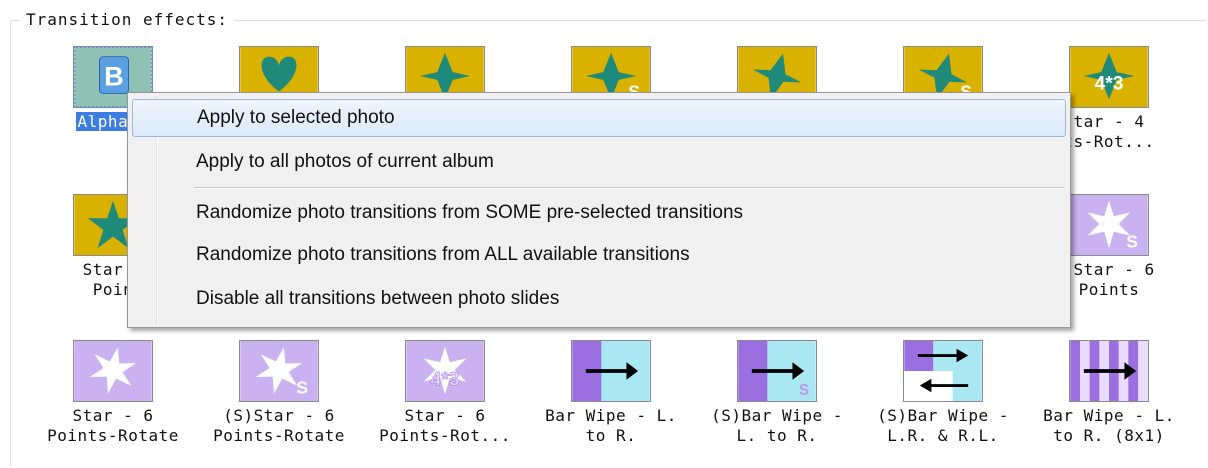 The image size is (1208, 468). What do you see at coordinates (1109, 371) in the screenshot?
I see `bar-wipe-8x1-thumbnail` at bounding box center [1109, 371].